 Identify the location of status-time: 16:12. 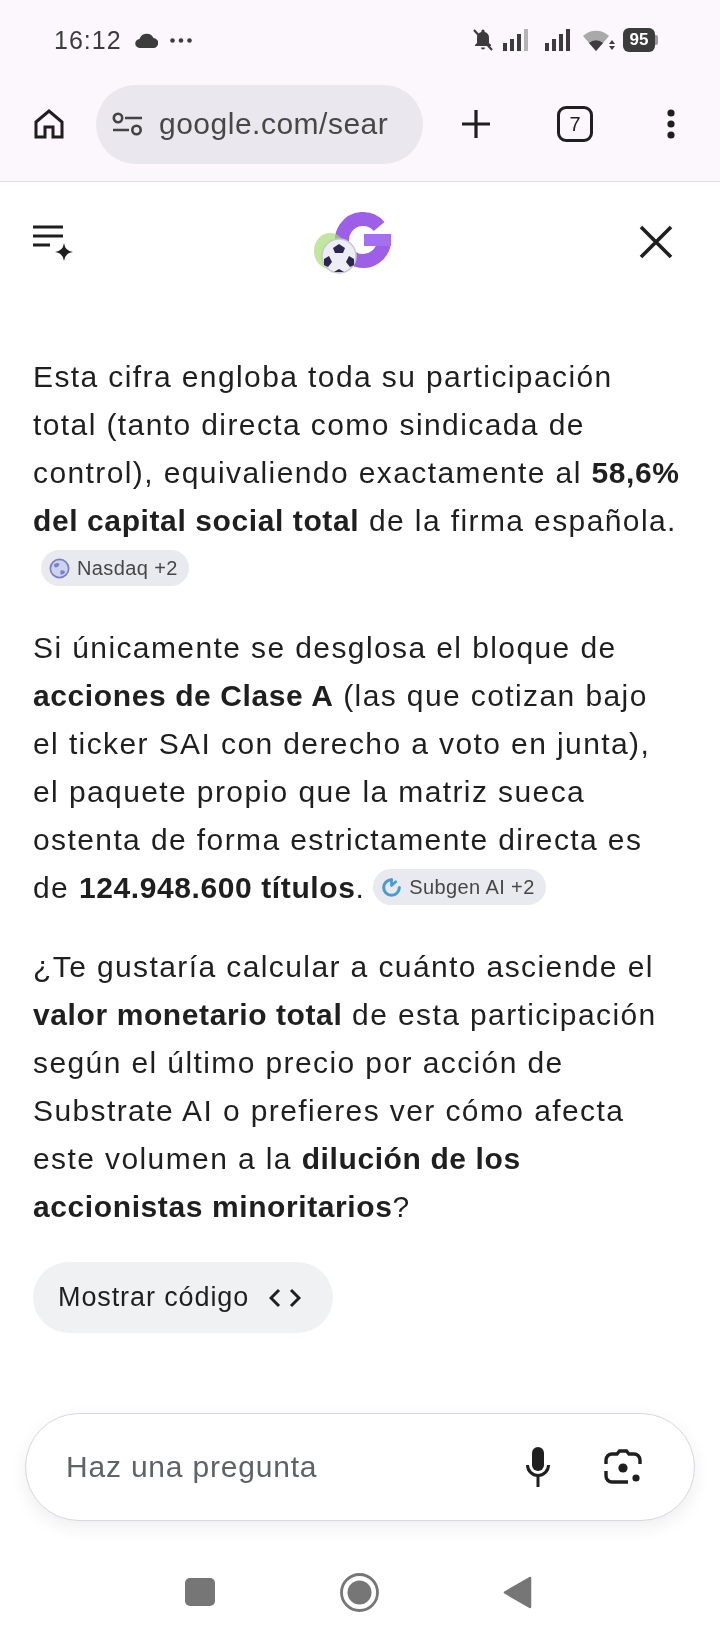
(88, 40).